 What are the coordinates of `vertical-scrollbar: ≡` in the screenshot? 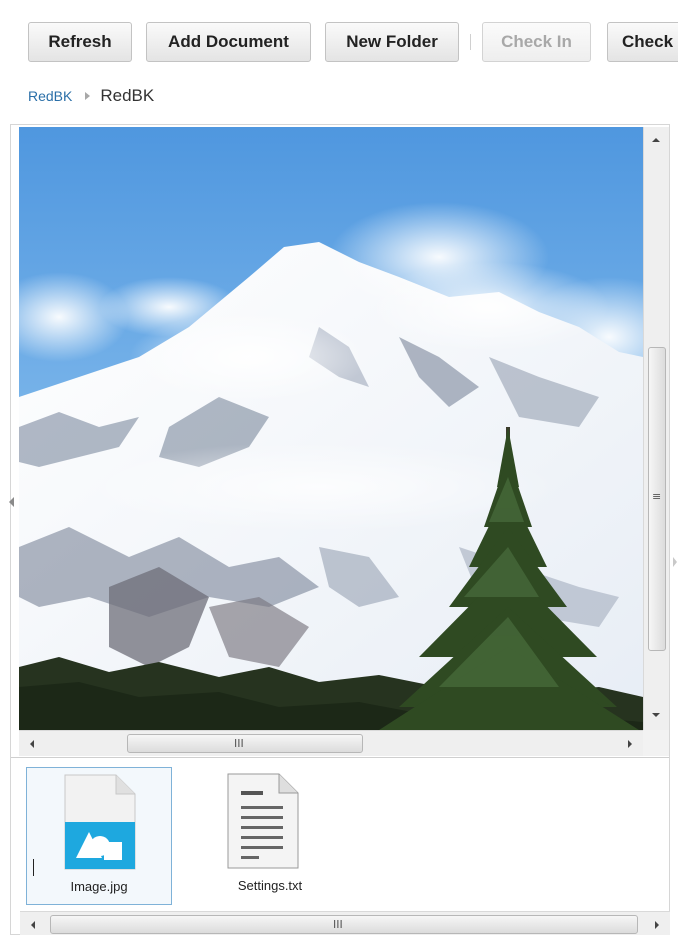 It's located at (656, 428).